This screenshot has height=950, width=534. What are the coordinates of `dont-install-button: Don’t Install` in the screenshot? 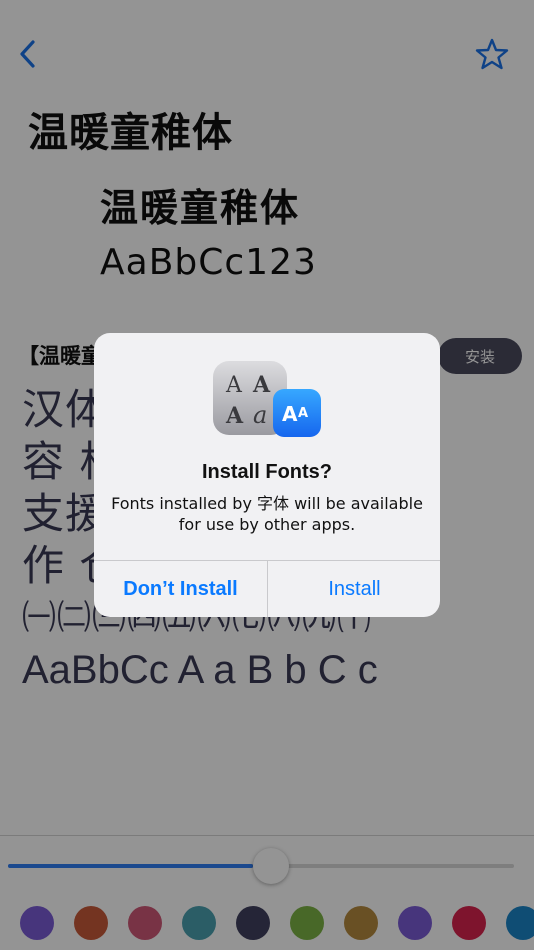 It's located at (180, 589).